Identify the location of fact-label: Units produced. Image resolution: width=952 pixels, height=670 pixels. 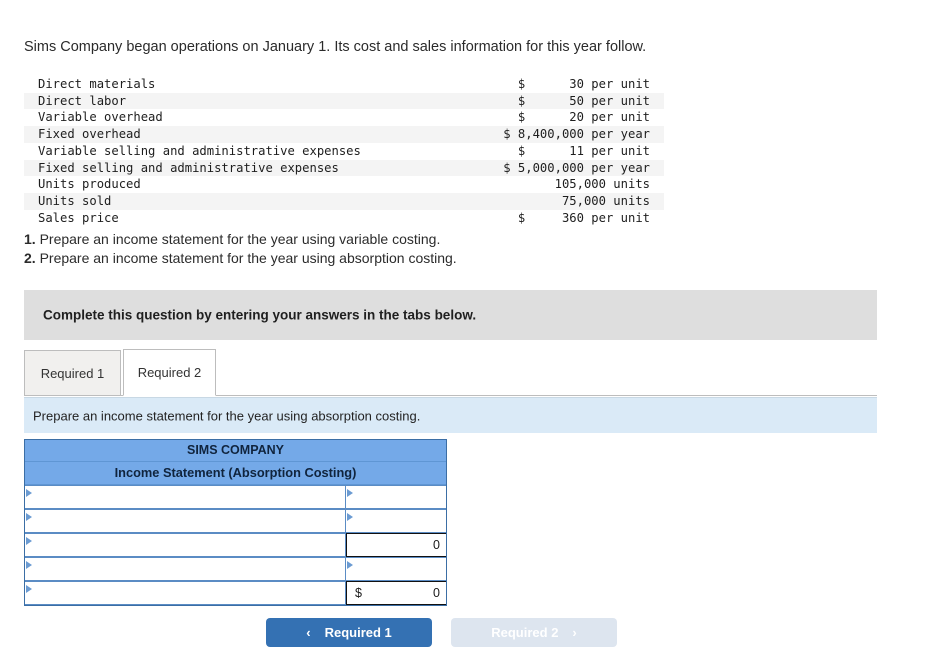
(89, 184).